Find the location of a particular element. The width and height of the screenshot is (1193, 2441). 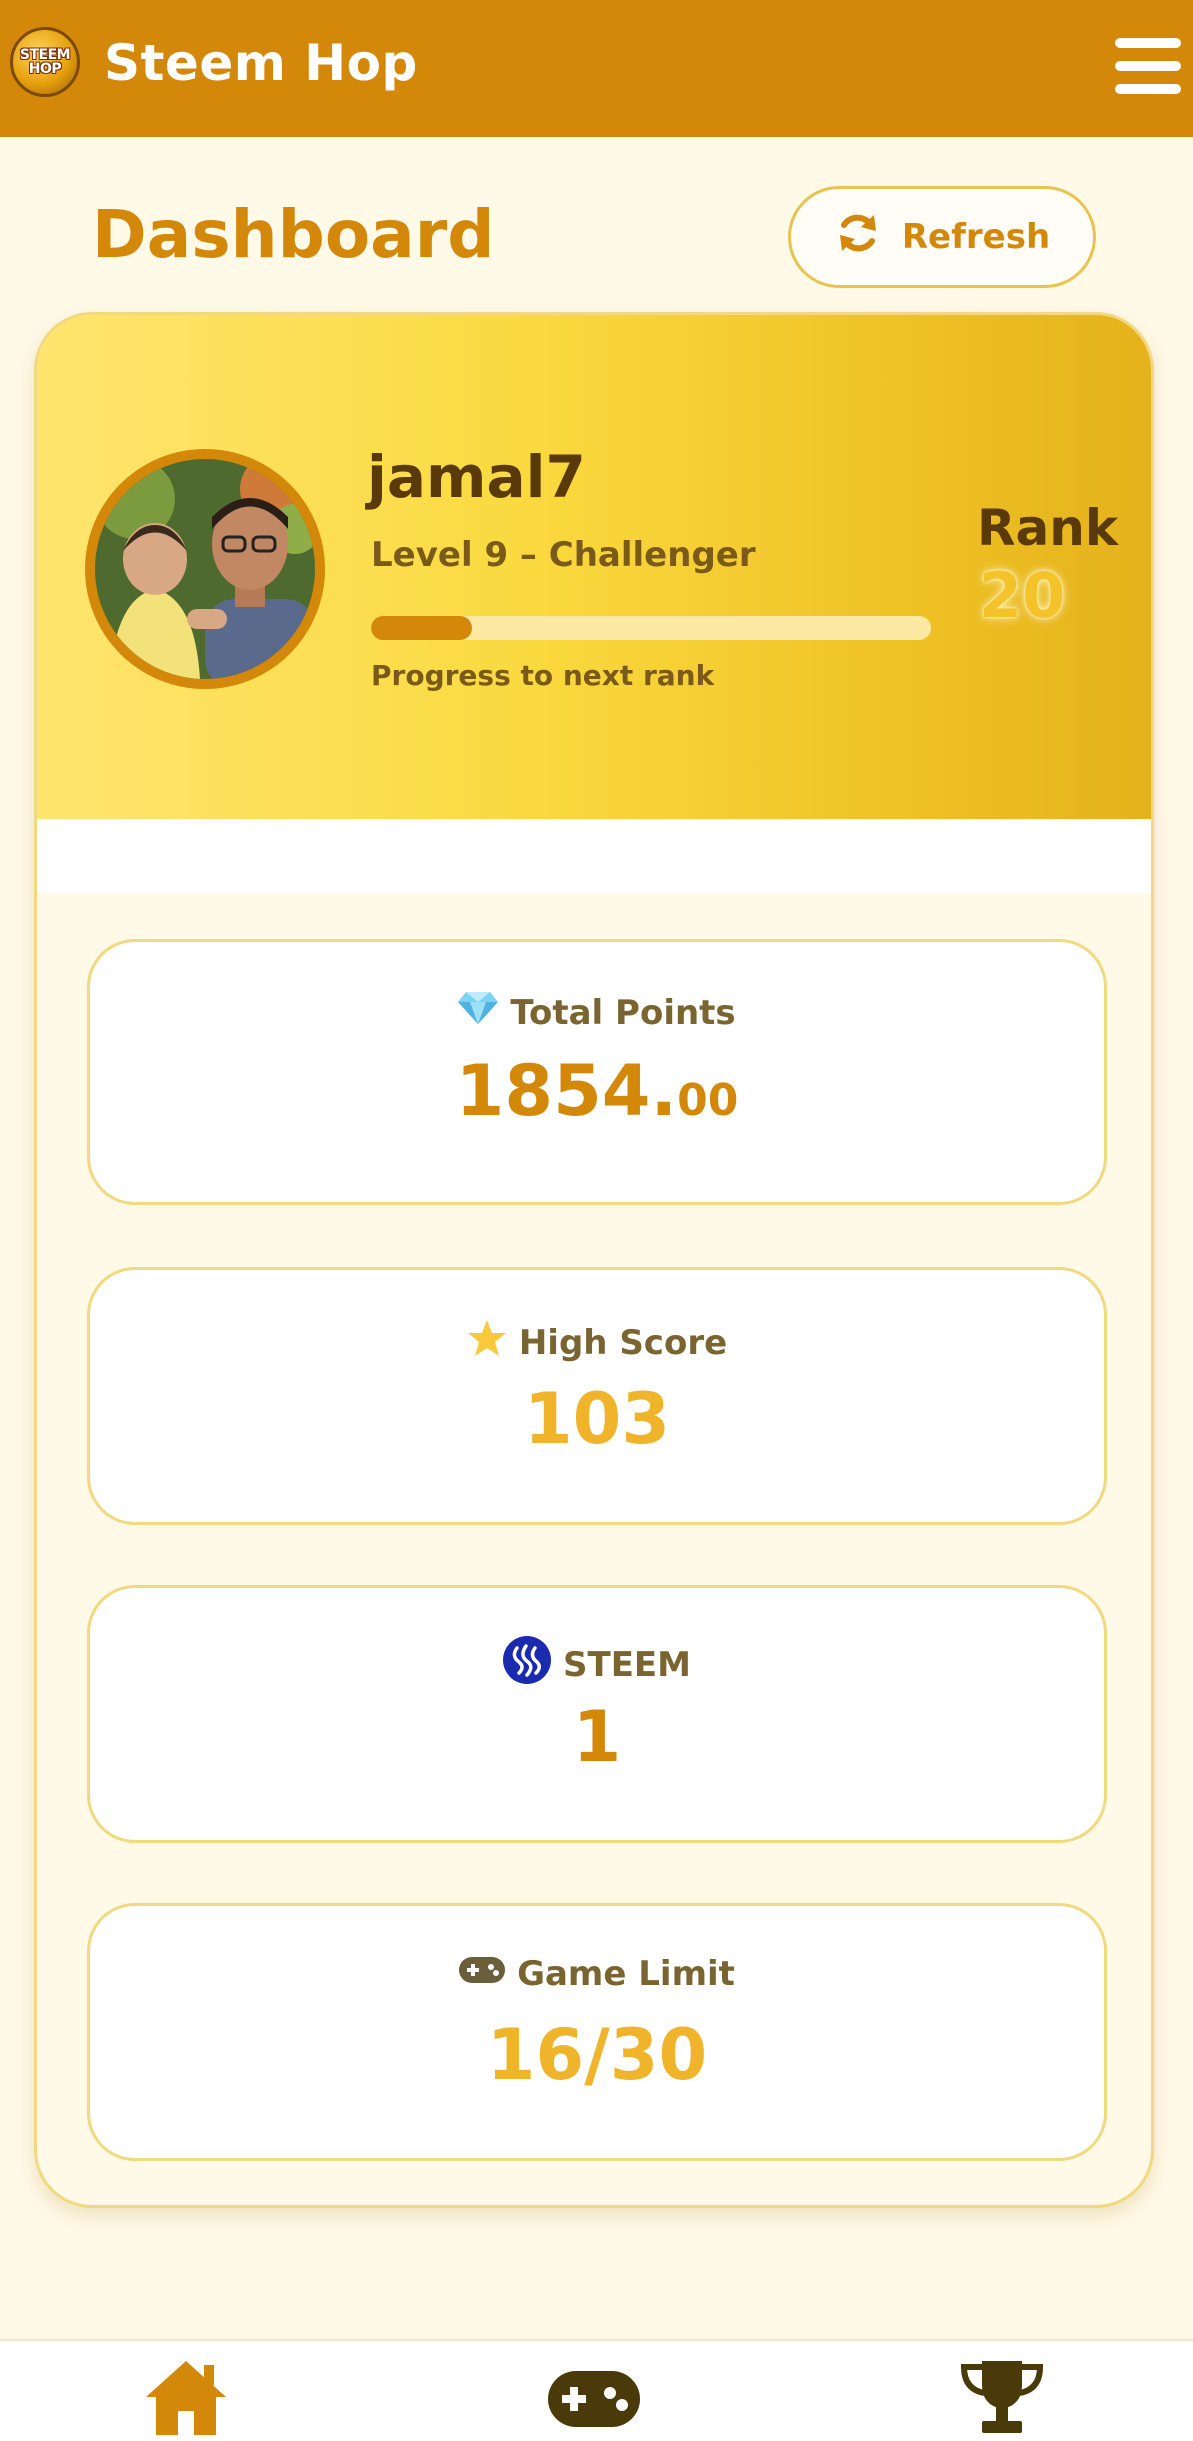

trophy-icon is located at coordinates (1002, 2400).